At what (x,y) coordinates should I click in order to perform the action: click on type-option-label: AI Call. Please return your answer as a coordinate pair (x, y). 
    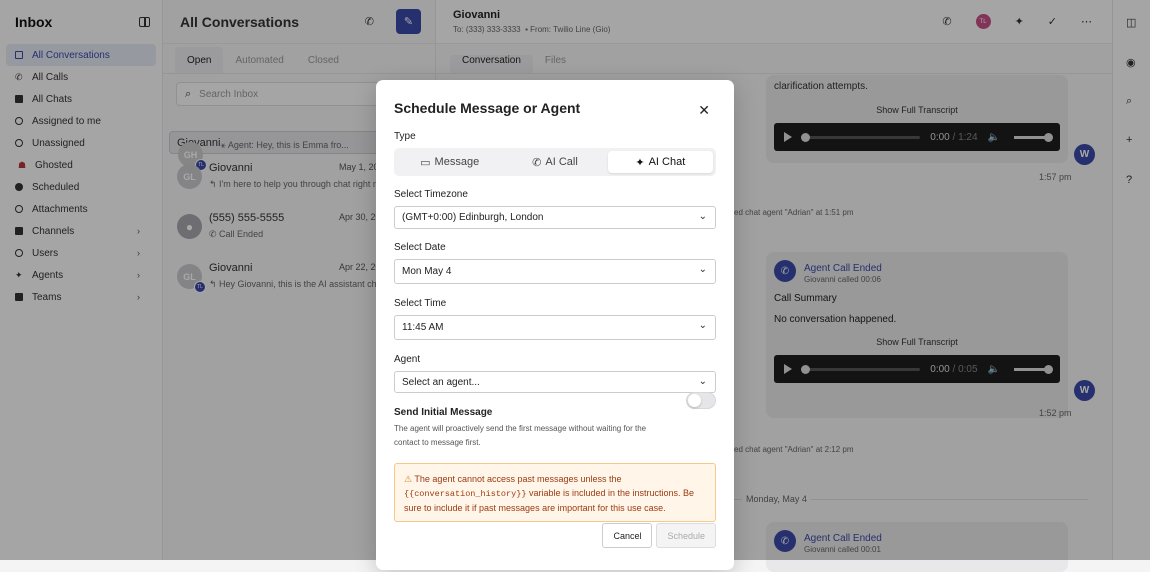
    Looking at the image, I should click on (561, 162).